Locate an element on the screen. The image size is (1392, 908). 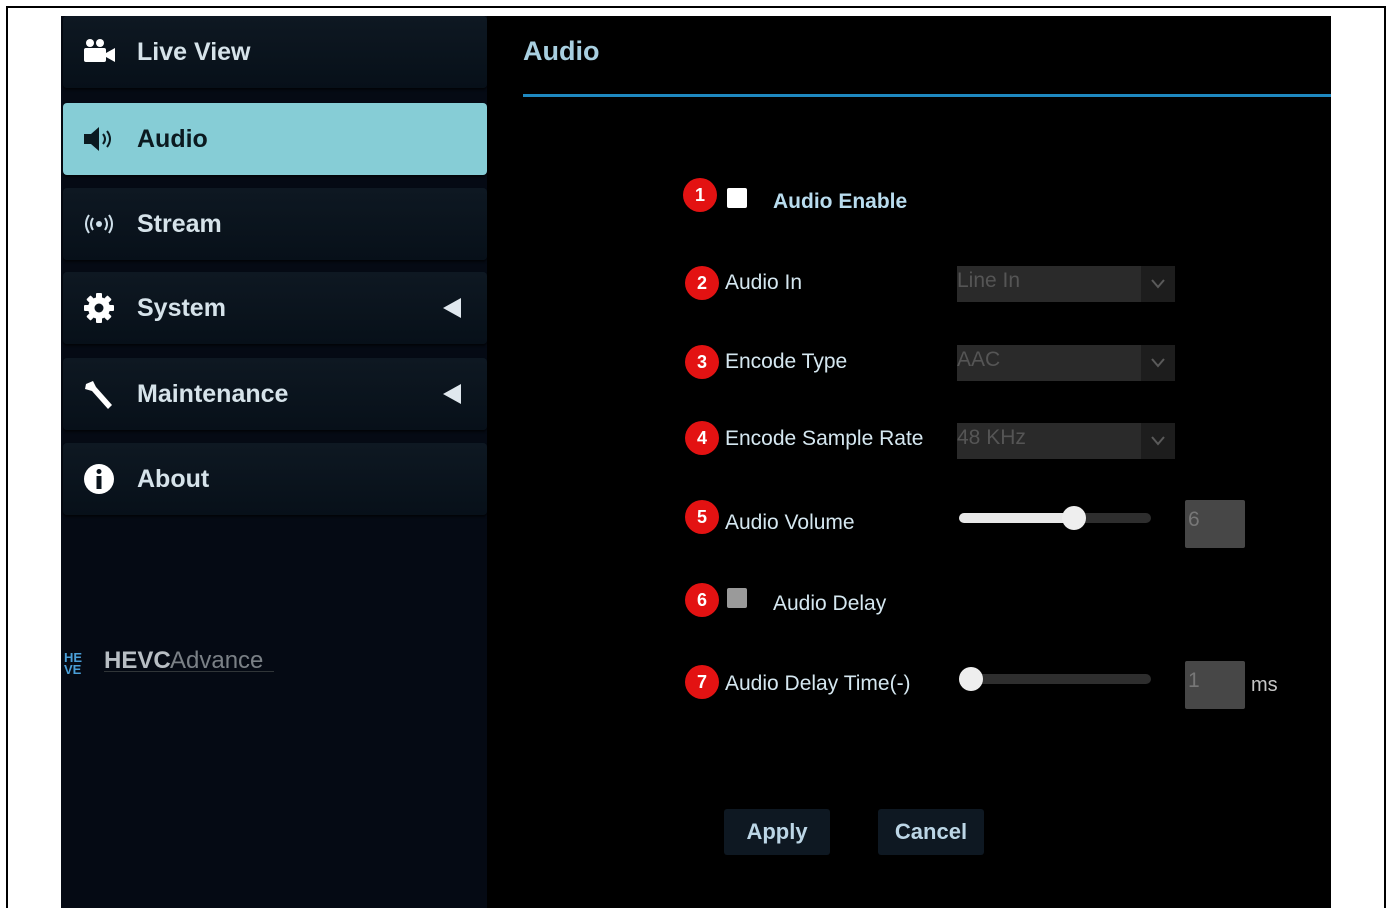
cancel-button: Cancel is located at coordinates (931, 832).